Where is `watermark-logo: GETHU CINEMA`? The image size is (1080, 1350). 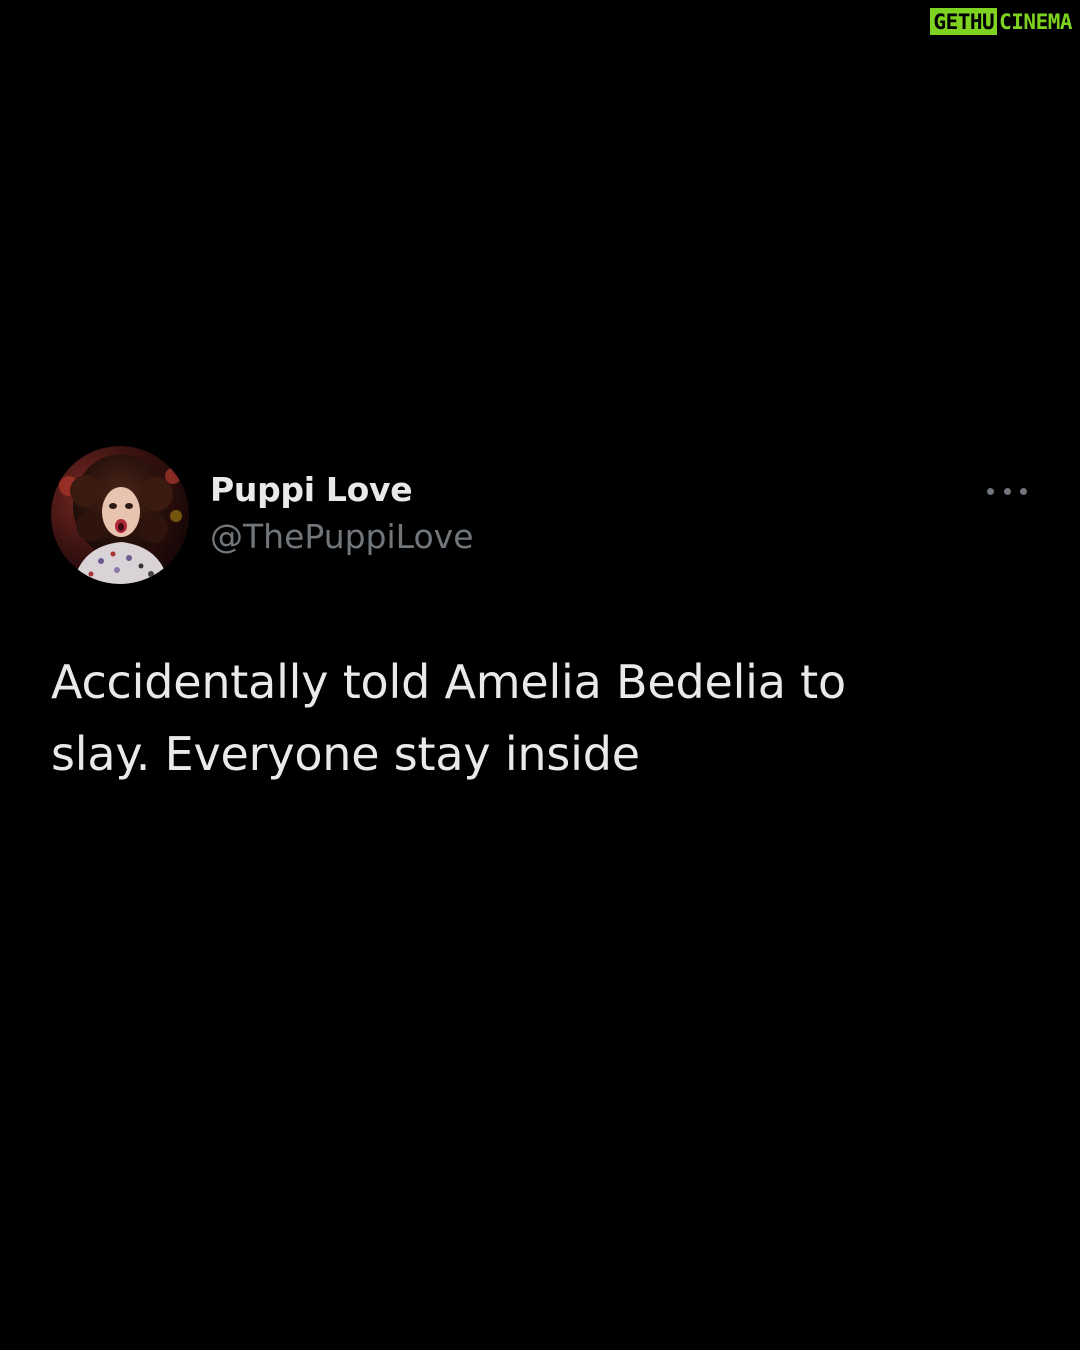
watermark-logo: GETHU CINEMA is located at coordinates (1001, 21).